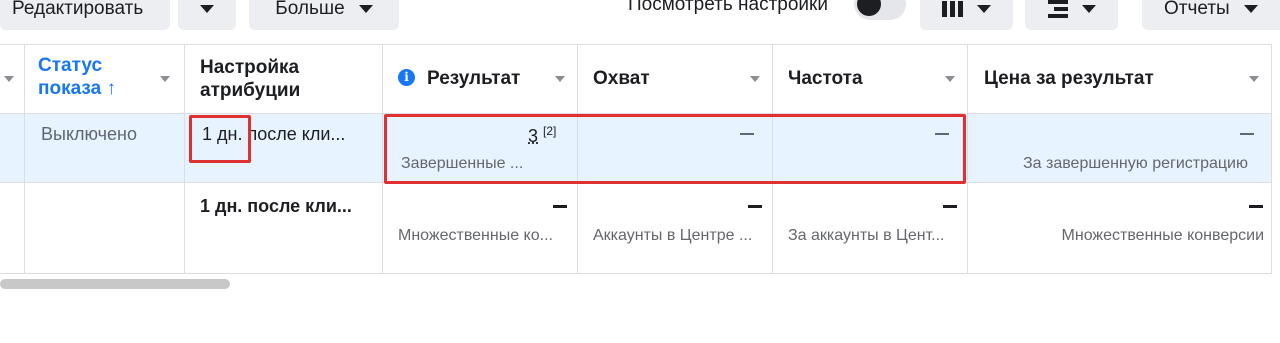 Image resolution: width=1280 pixels, height=343 pixels. Describe the element at coordinates (1162, 235) in the screenshot. I see `cost-total-subtitle: Множественные конверсии` at that location.